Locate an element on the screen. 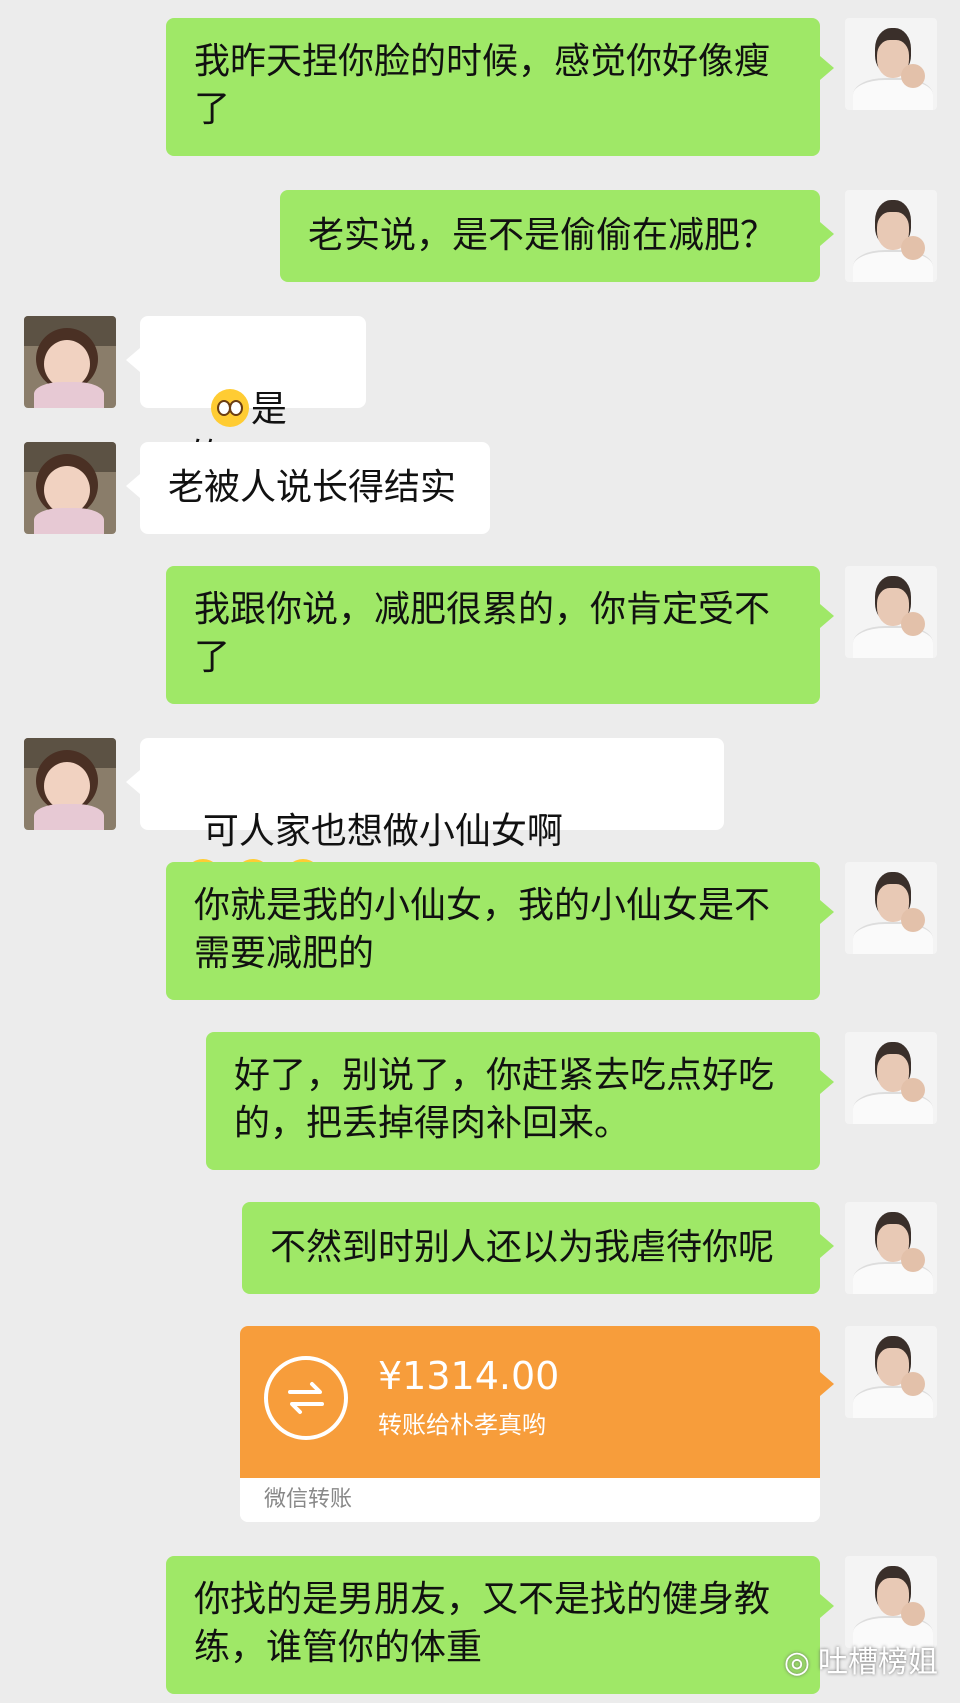 Image resolution: width=960 pixels, height=1703 pixels. message-bubble: 好了，别说了，你赶紧去吃点好吃 的，把丢掉得肉补回来。 is located at coordinates (513, 1101).